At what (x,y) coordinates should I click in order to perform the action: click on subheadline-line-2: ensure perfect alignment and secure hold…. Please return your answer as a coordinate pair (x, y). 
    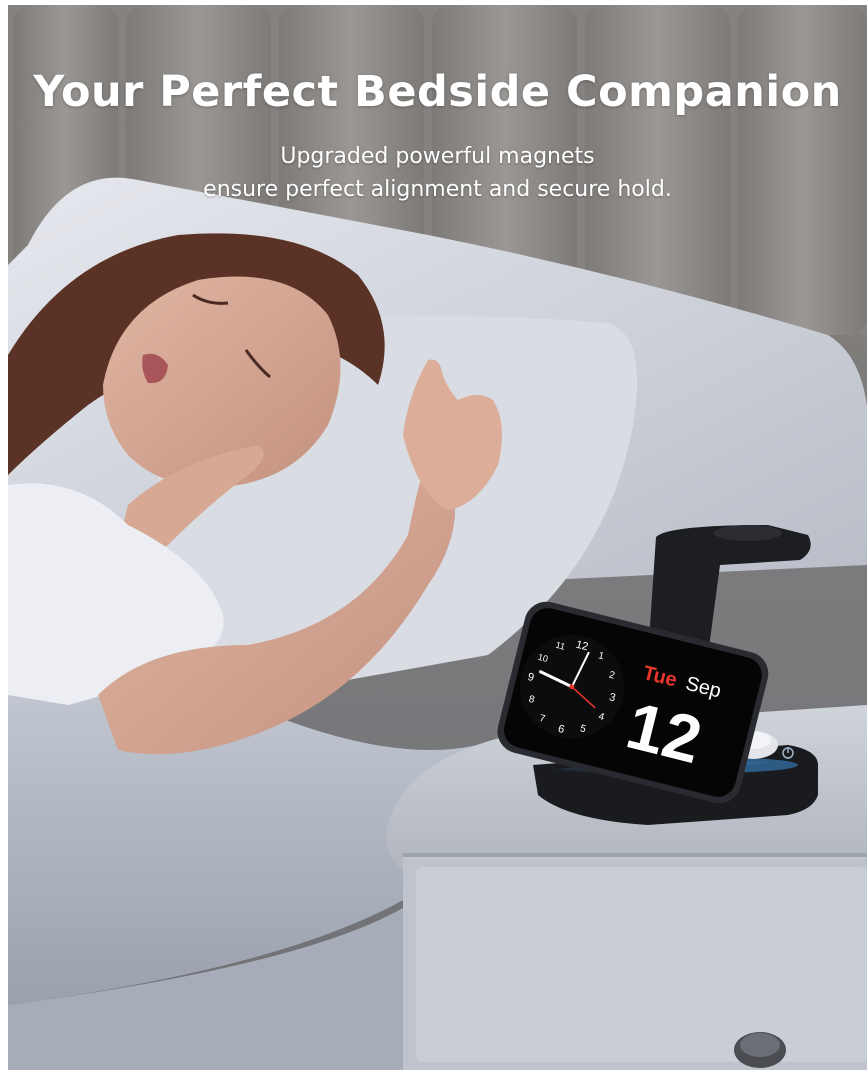
    Looking at the image, I should click on (437, 189).